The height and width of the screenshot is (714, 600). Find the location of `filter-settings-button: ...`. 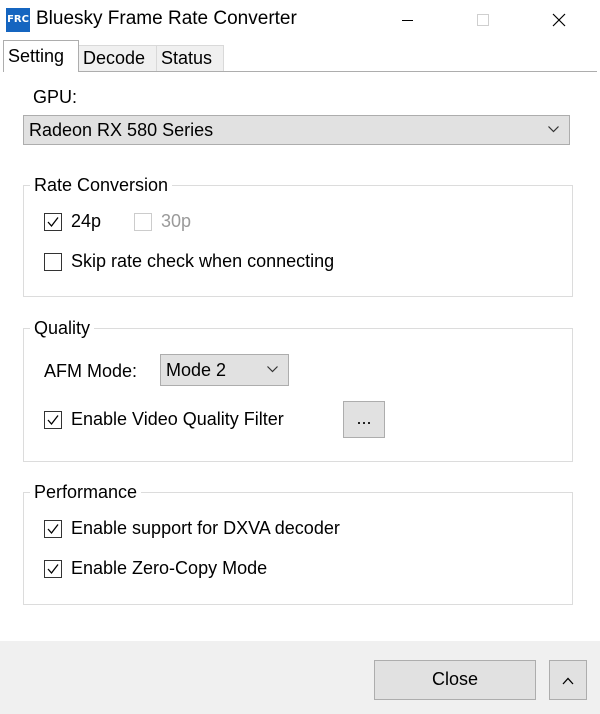

filter-settings-button: ... is located at coordinates (364, 419).